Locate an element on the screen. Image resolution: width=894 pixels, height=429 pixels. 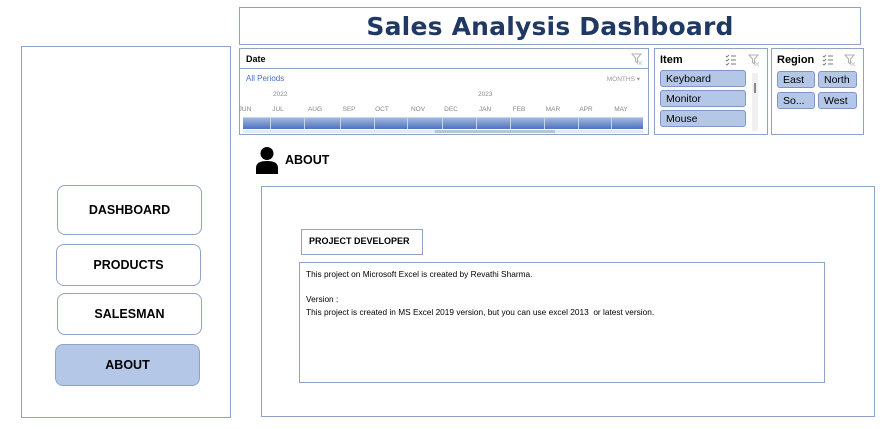
timeline-month: MAY is located at coordinates (621, 109).